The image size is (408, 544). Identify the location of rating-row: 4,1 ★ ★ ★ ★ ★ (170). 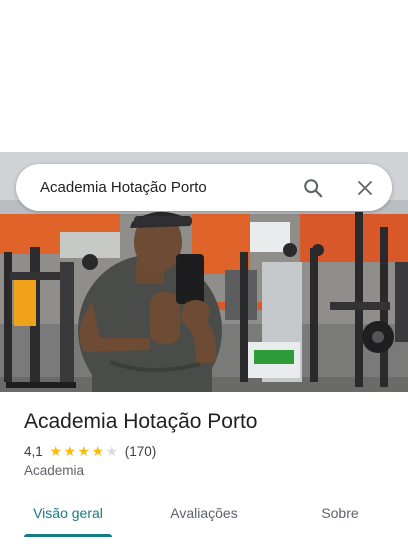
(208, 451).